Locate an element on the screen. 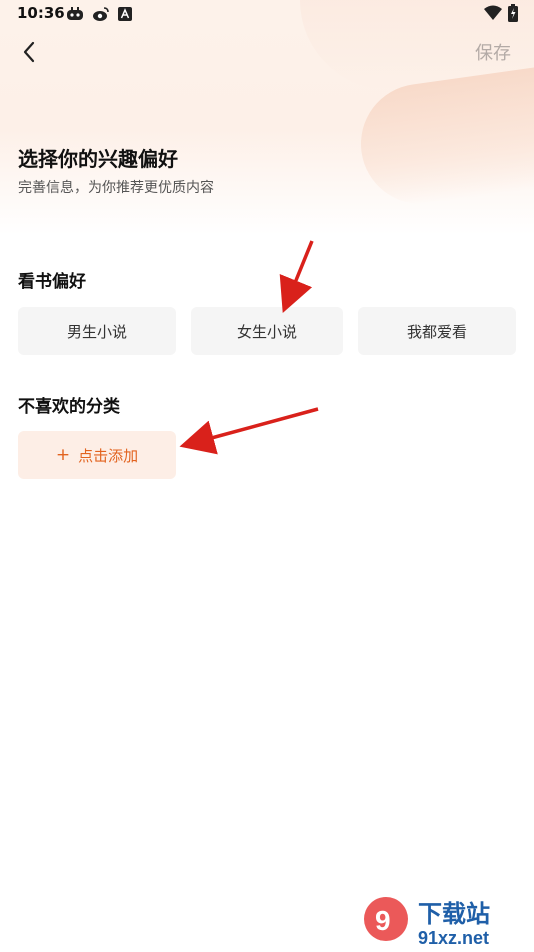  back-button is located at coordinates (30, 52).